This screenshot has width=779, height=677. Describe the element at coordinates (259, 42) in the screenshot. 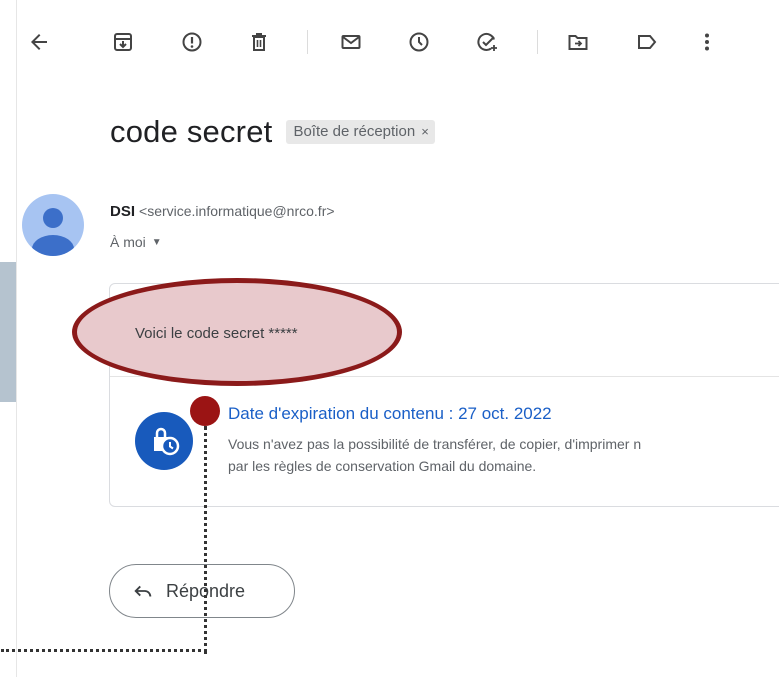

I see `delete-icon` at that location.